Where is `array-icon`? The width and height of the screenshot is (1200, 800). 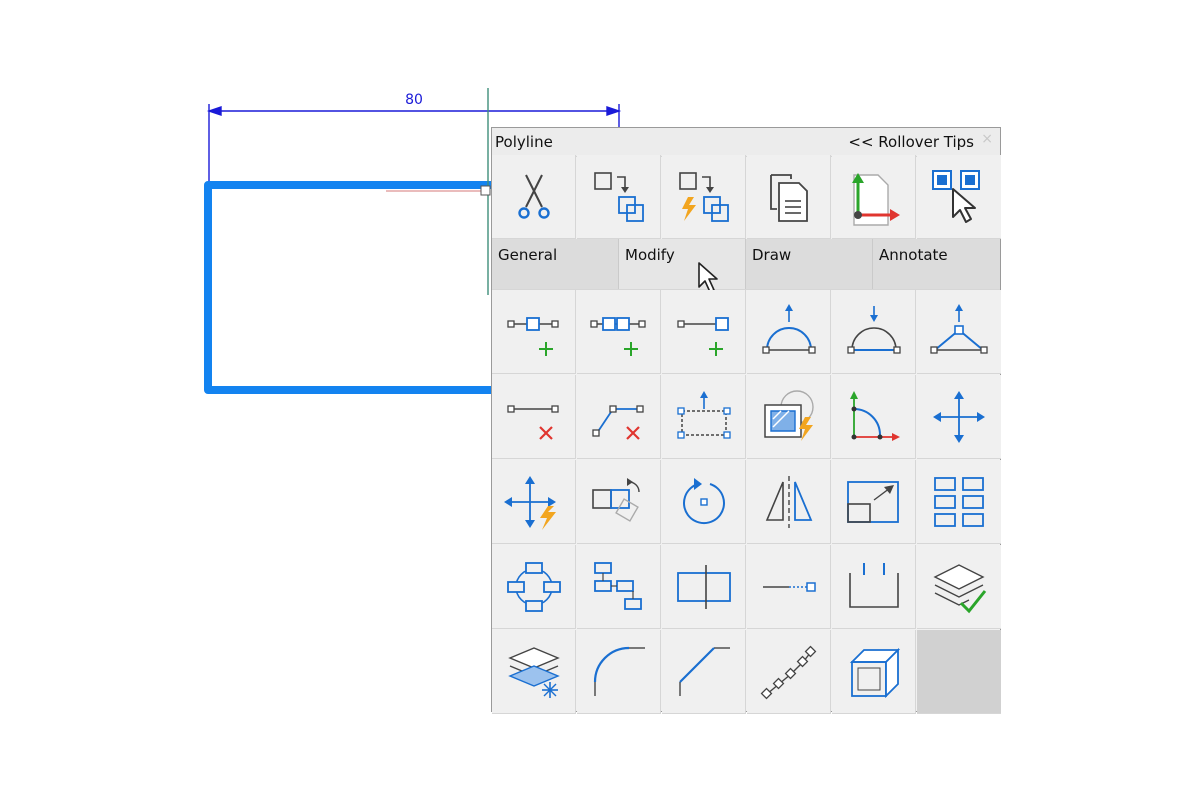
array-icon is located at coordinates (959, 502).